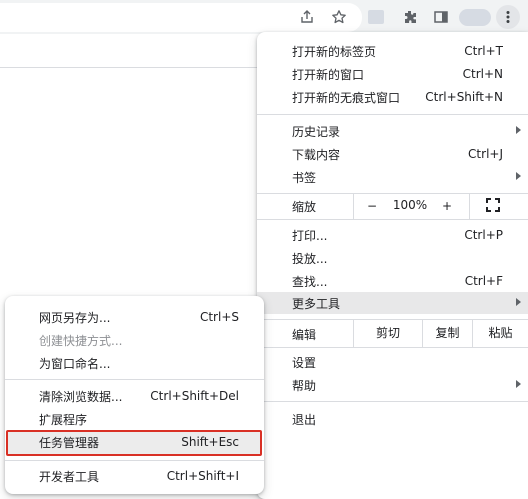 The height and width of the screenshot is (499, 528). What do you see at coordinates (69, 476) in the screenshot?
I see `menu-item-label: 开发者工具` at bounding box center [69, 476].